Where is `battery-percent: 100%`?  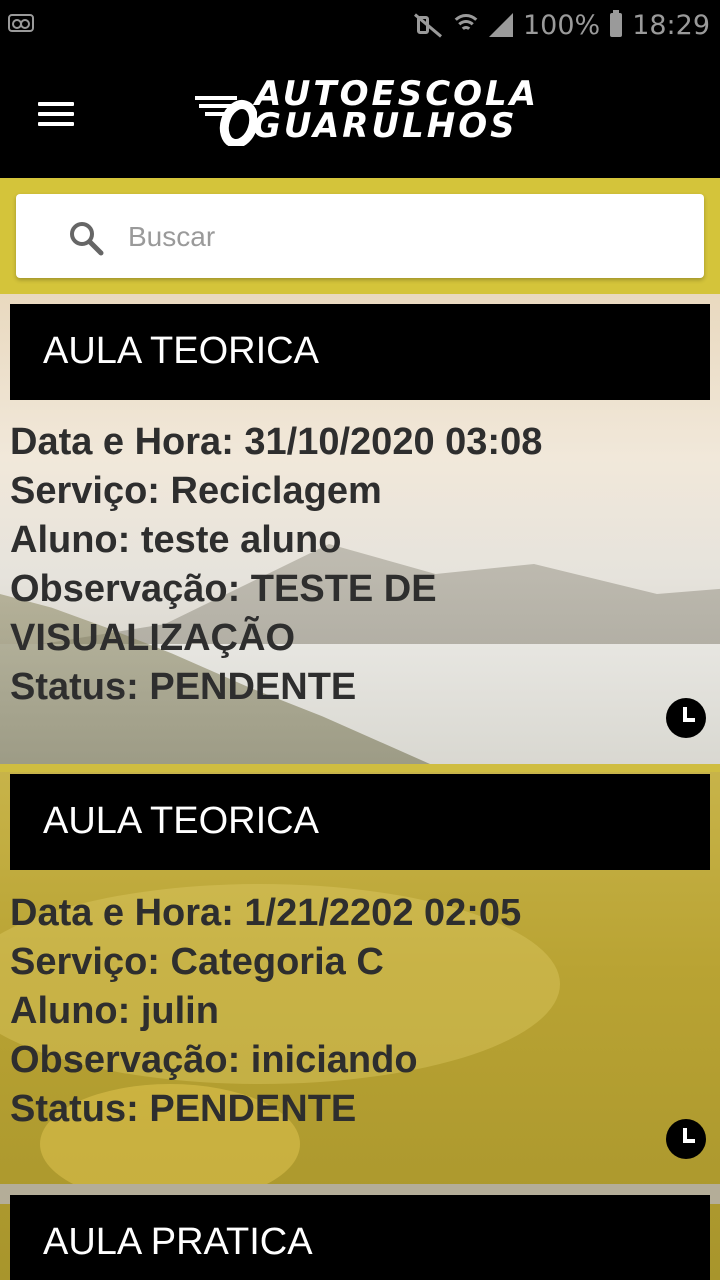 battery-percent: 100% is located at coordinates (561, 25).